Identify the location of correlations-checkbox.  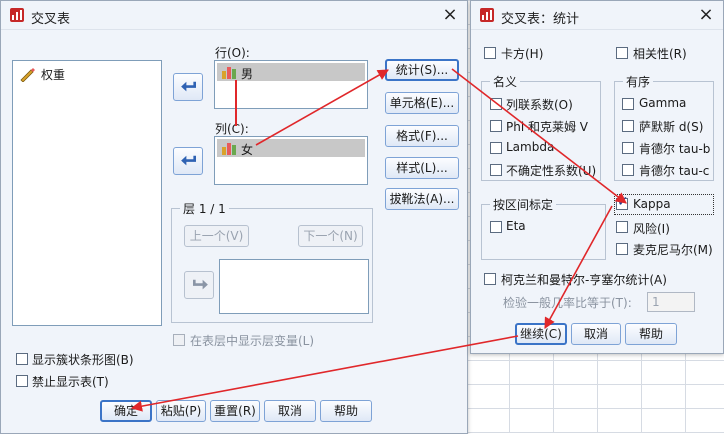
(622, 53).